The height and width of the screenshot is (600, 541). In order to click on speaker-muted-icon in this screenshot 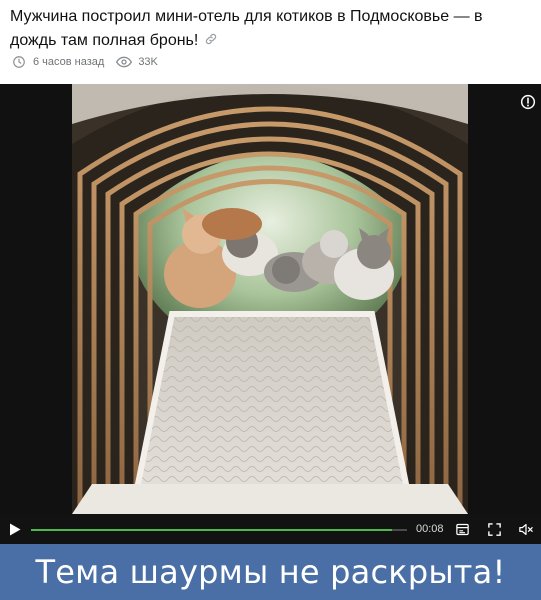, I will do `click(526, 529)`.